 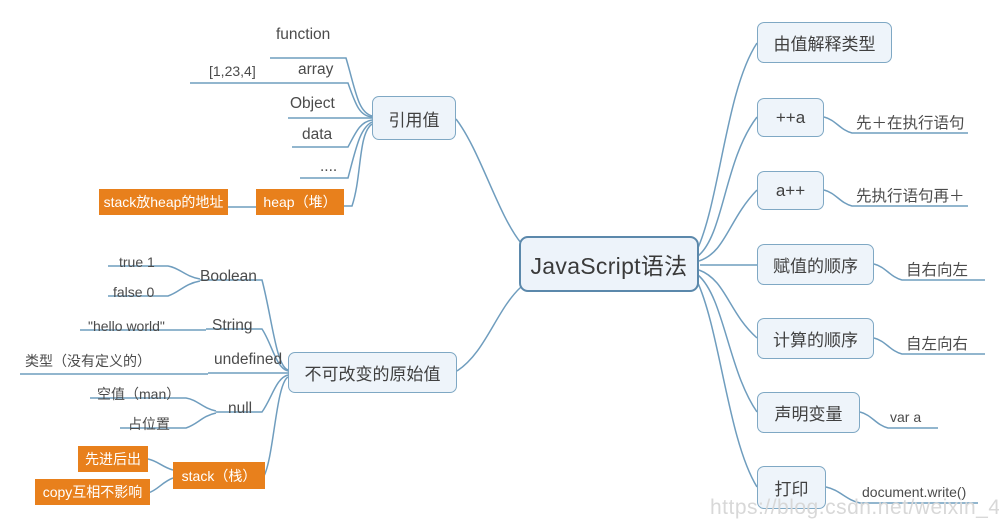 What do you see at coordinates (232, 71) in the screenshot?
I see `sub-label-text: [1,23,4]` at bounding box center [232, 71].